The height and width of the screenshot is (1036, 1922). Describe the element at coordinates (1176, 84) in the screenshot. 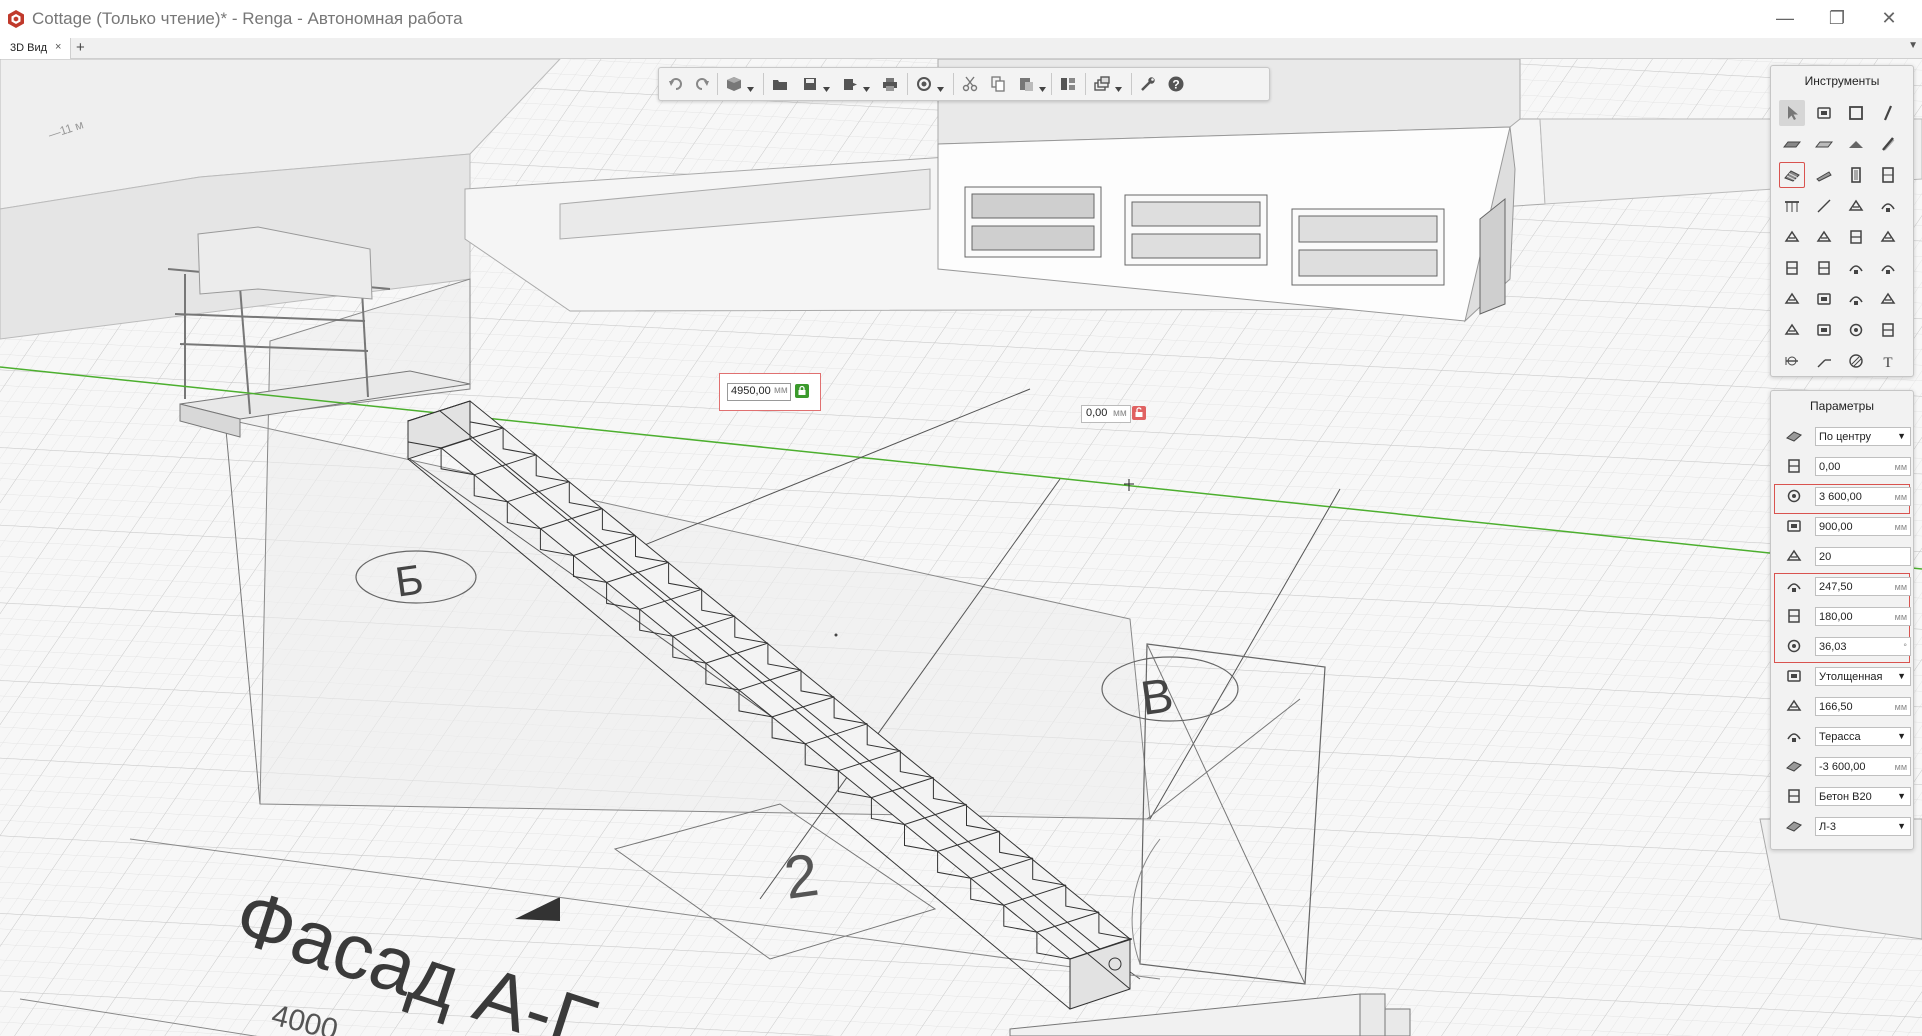

I see `help-button: ?` at that location.